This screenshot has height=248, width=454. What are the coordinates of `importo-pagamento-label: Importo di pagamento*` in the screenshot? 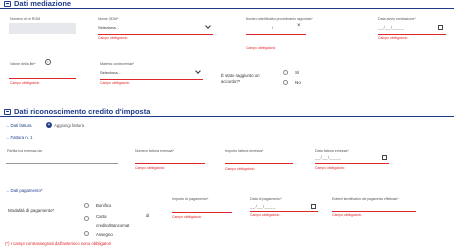 It's located at (190, 199).